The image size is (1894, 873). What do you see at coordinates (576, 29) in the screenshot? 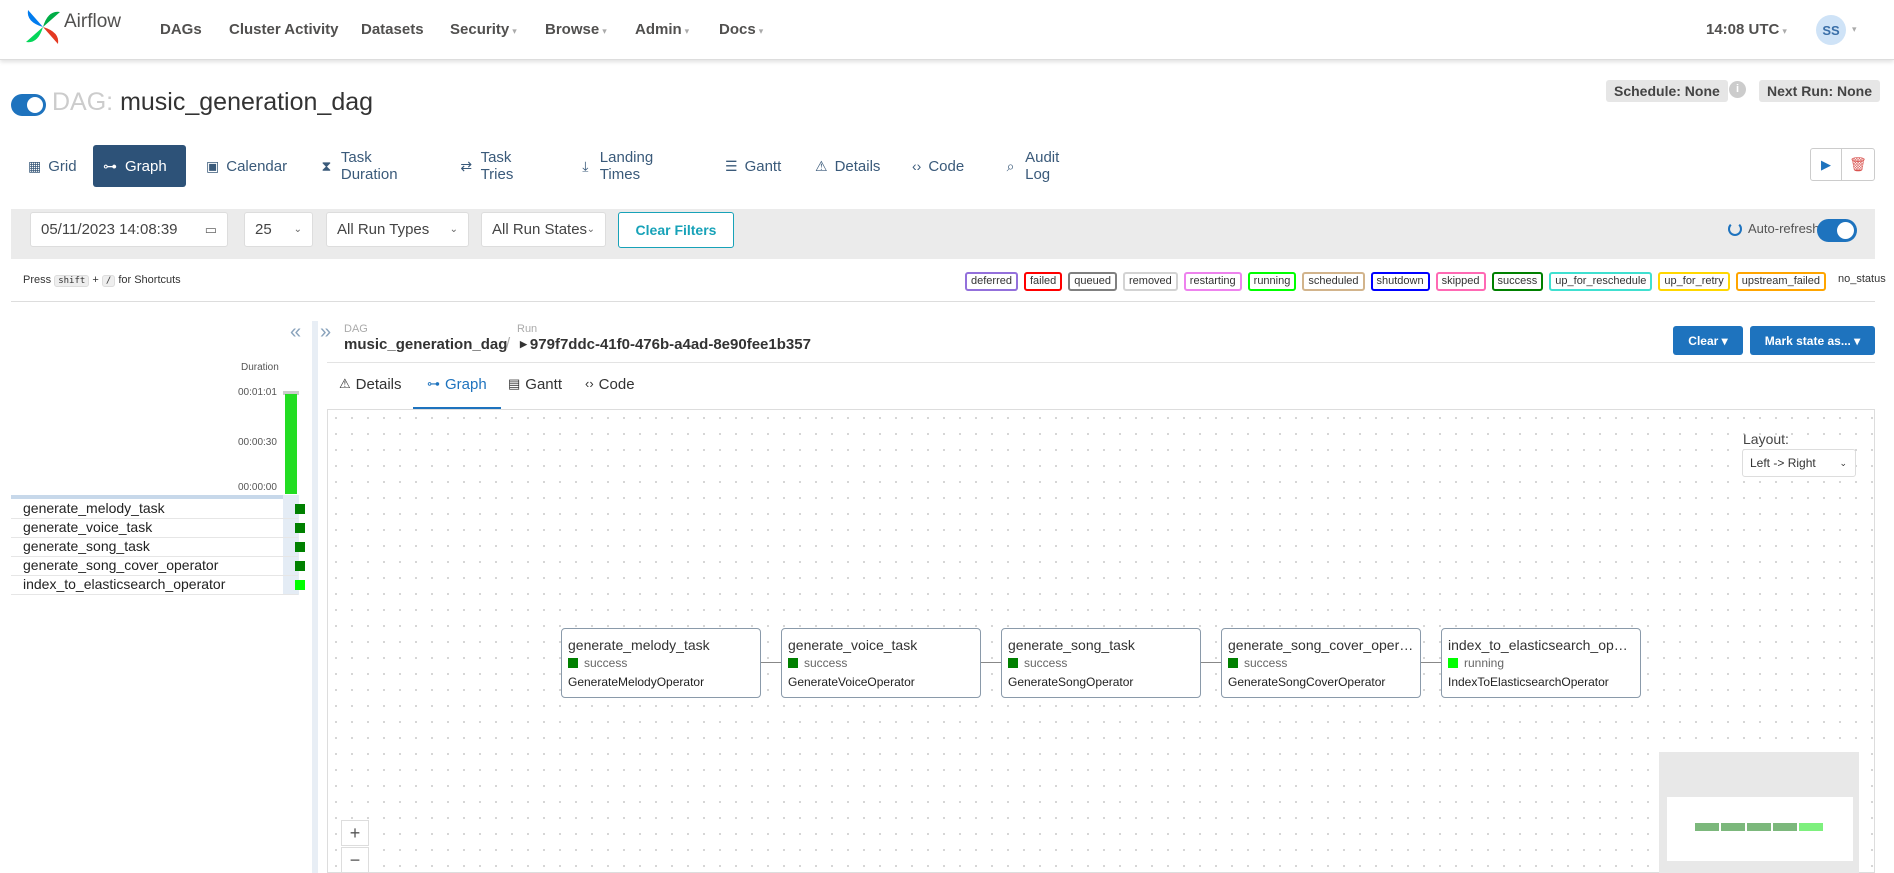
I see `nav-browse: Browse ▾` at bounding box center [576, 29].